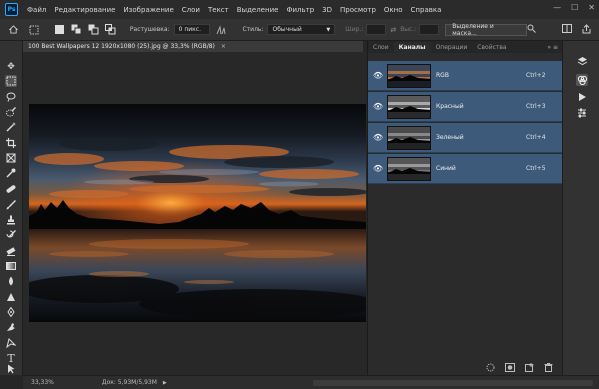 The image size is (599, 389). What do you see at coordinates (465, 169) in the screenshot?
I see `channel-row-blue: 👁 Синий Ctrl+5` at bounding box center [465, 169].